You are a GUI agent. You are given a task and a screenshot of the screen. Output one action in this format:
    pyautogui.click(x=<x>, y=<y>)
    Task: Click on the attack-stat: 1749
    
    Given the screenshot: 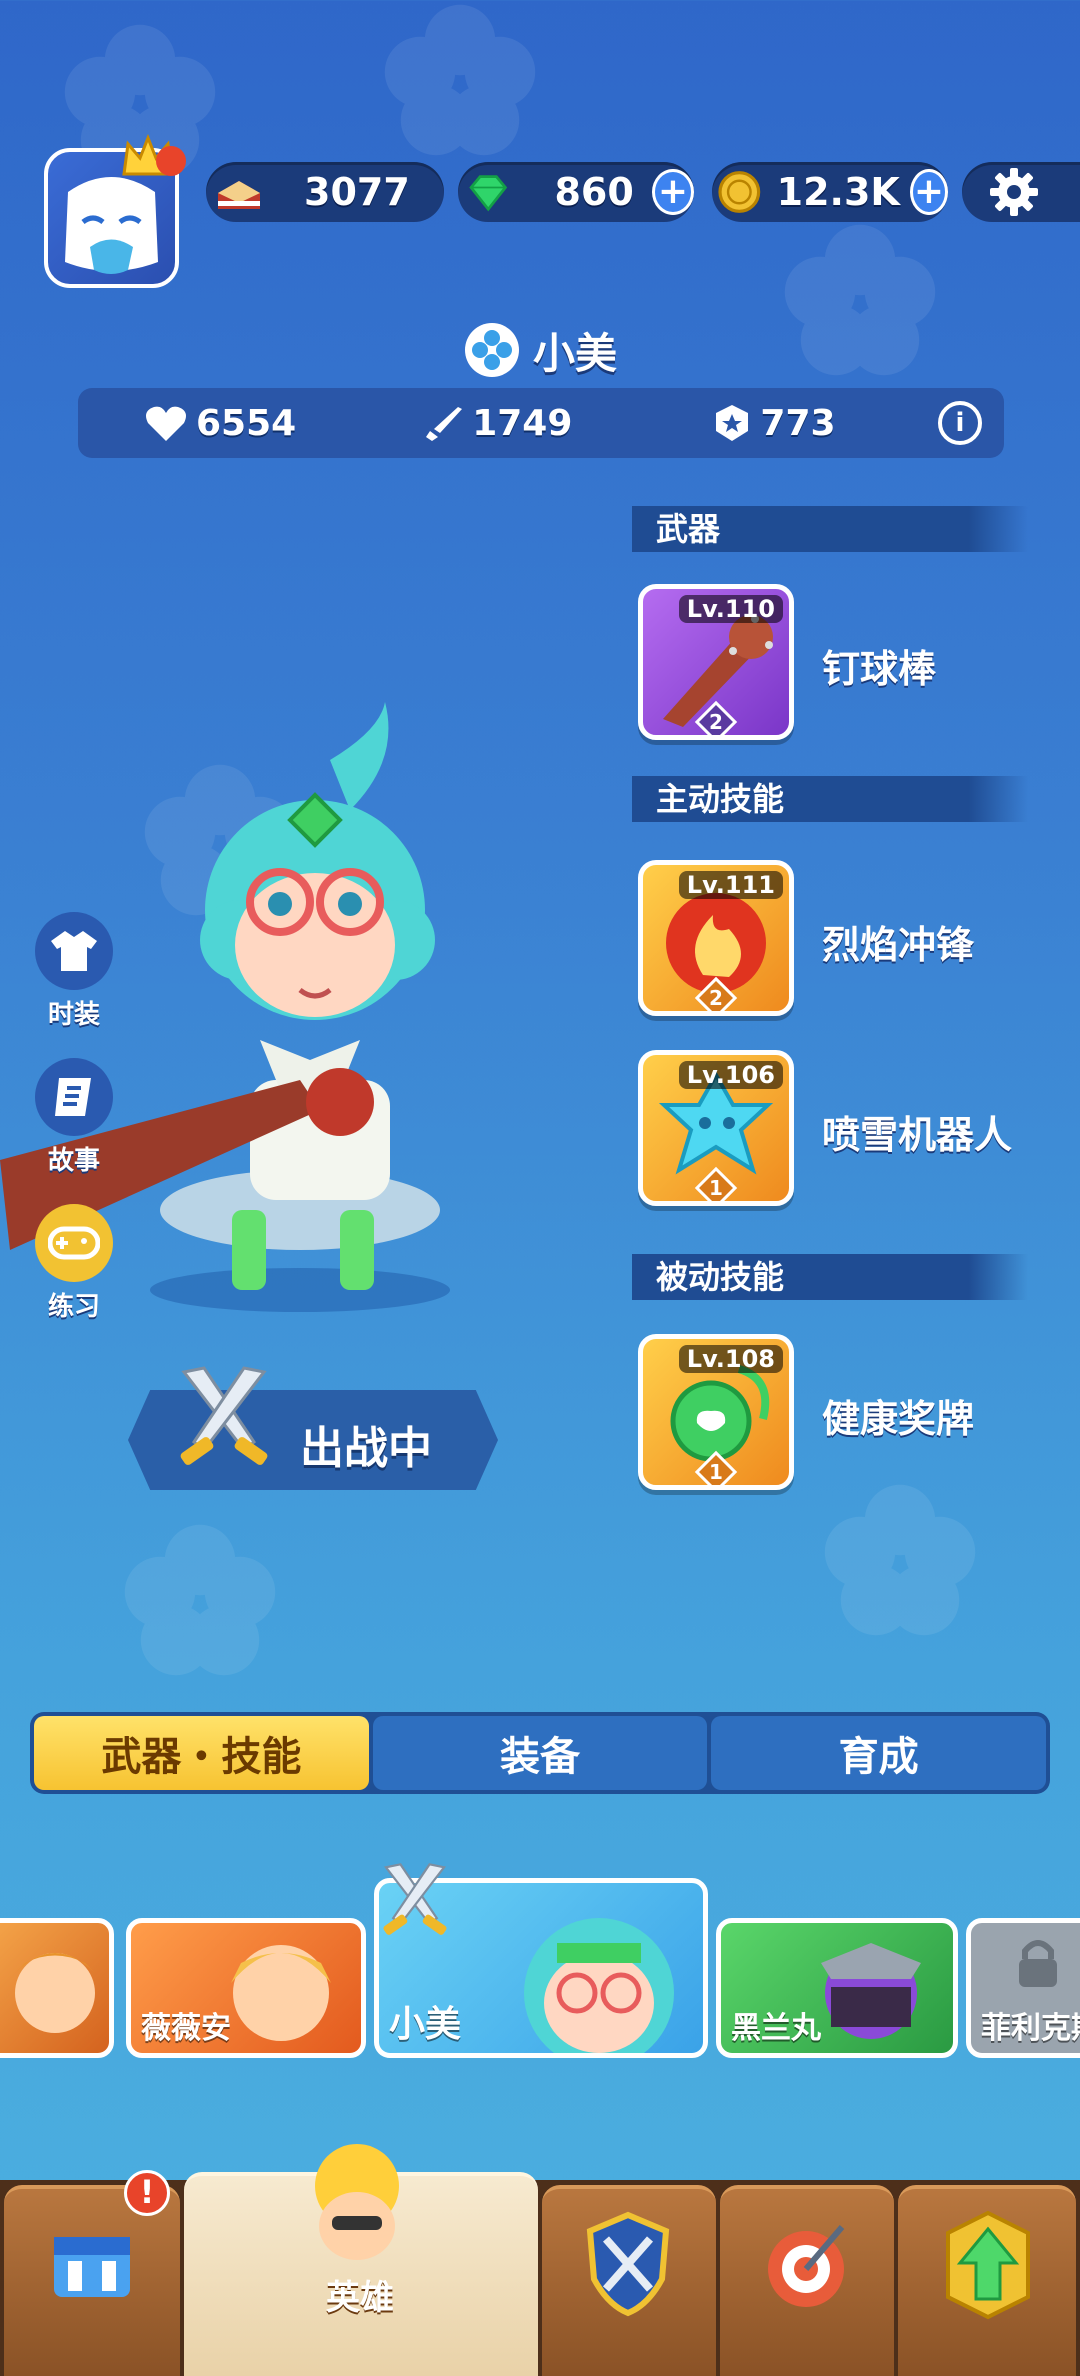 What is the action you would take?
    pyautogui.click(x=498, y=423)
    